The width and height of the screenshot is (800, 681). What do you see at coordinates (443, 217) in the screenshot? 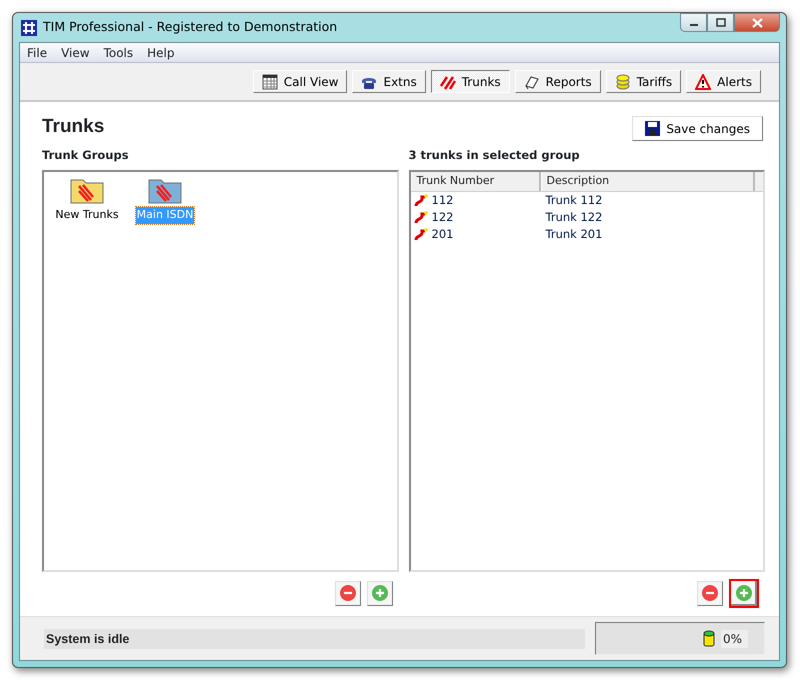
I see `trunk-number: 122` at bounding box center [443, 217].